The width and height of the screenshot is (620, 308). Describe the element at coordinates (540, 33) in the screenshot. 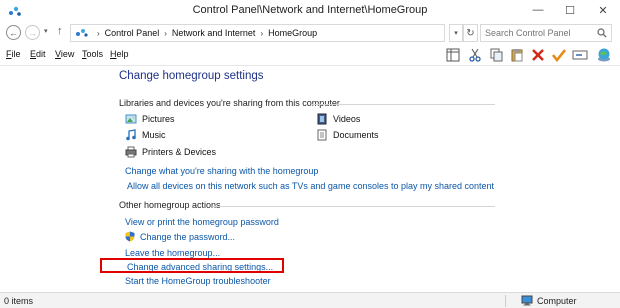

I see `search-input` at that location.